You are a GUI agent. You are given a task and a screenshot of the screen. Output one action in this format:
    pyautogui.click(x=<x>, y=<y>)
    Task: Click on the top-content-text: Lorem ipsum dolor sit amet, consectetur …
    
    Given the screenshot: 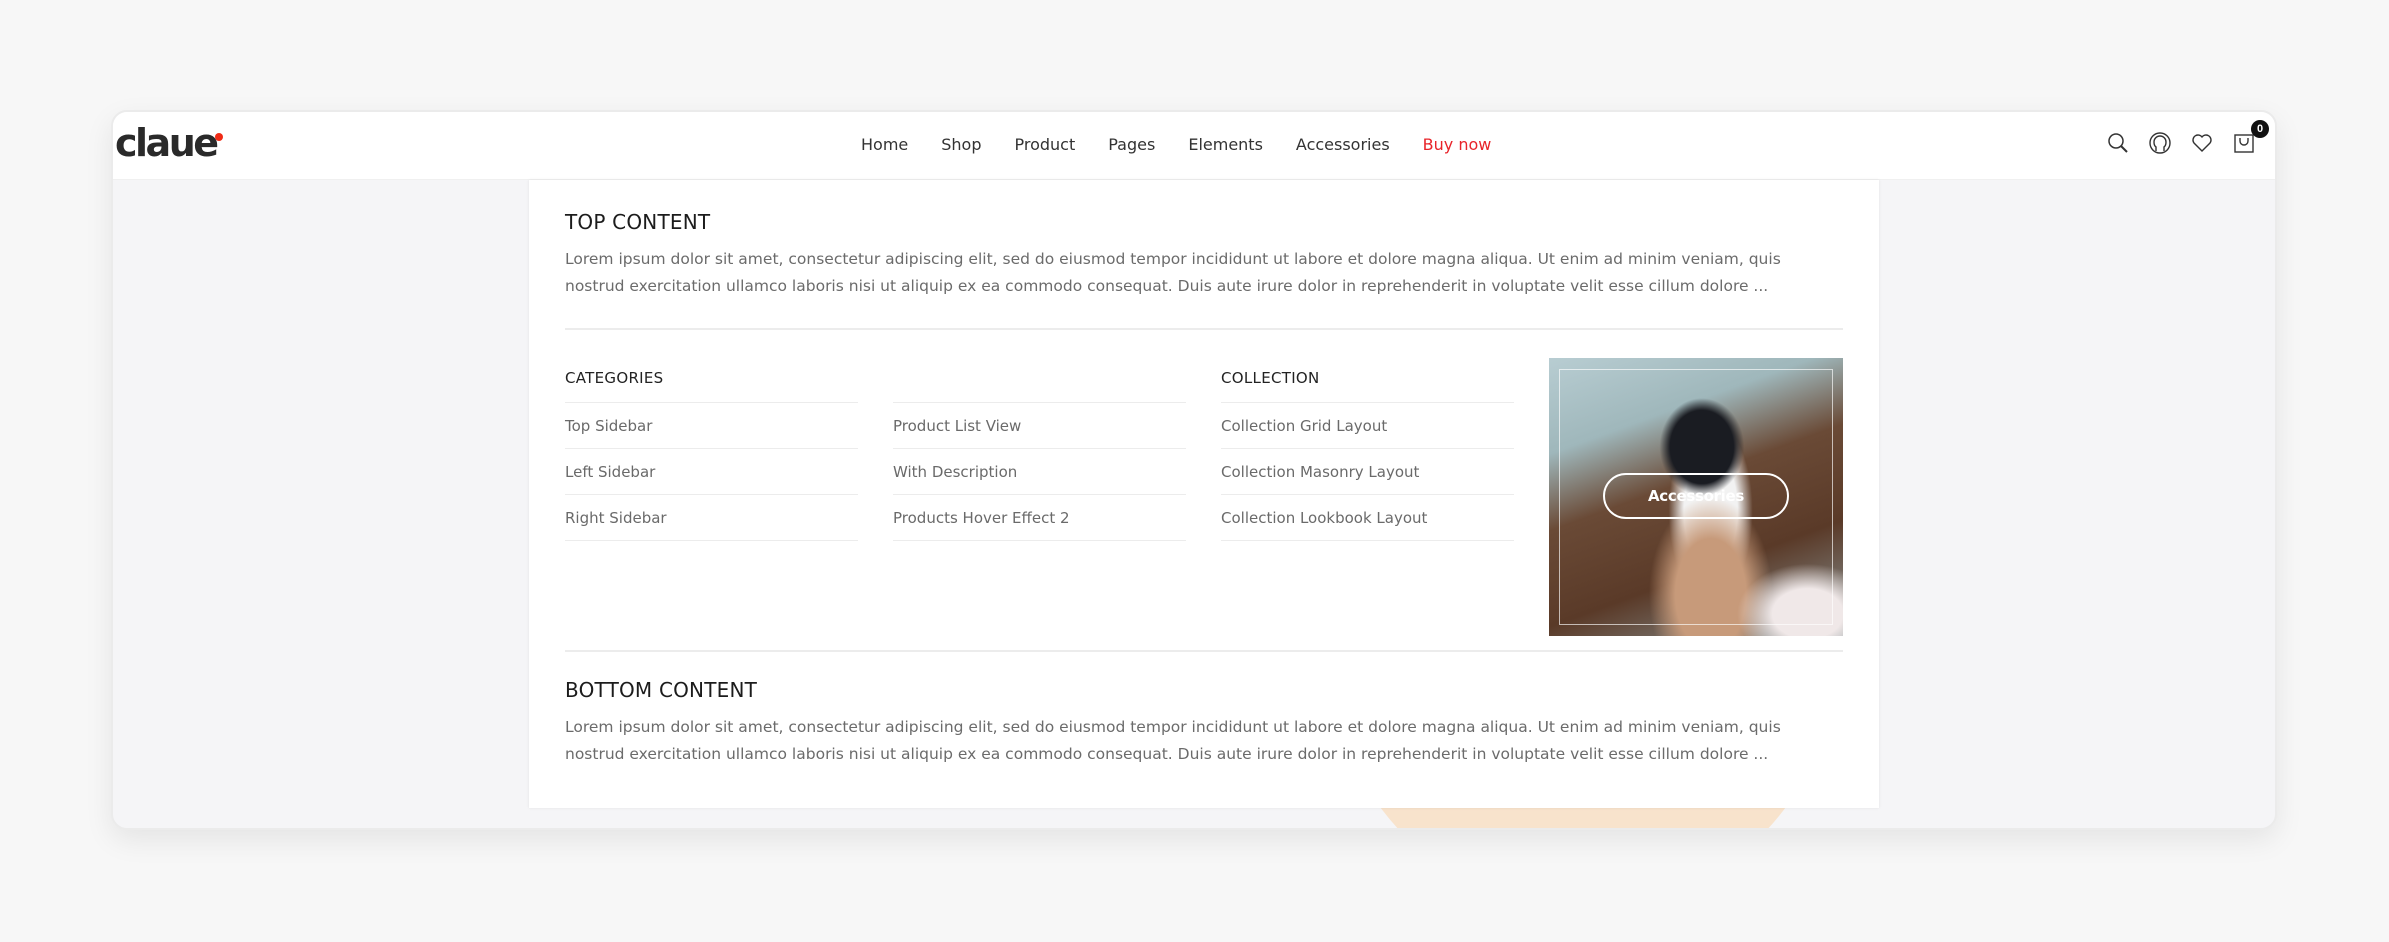 What is the action you would take?
    pyautogui.click(x=1173, y=272)
    